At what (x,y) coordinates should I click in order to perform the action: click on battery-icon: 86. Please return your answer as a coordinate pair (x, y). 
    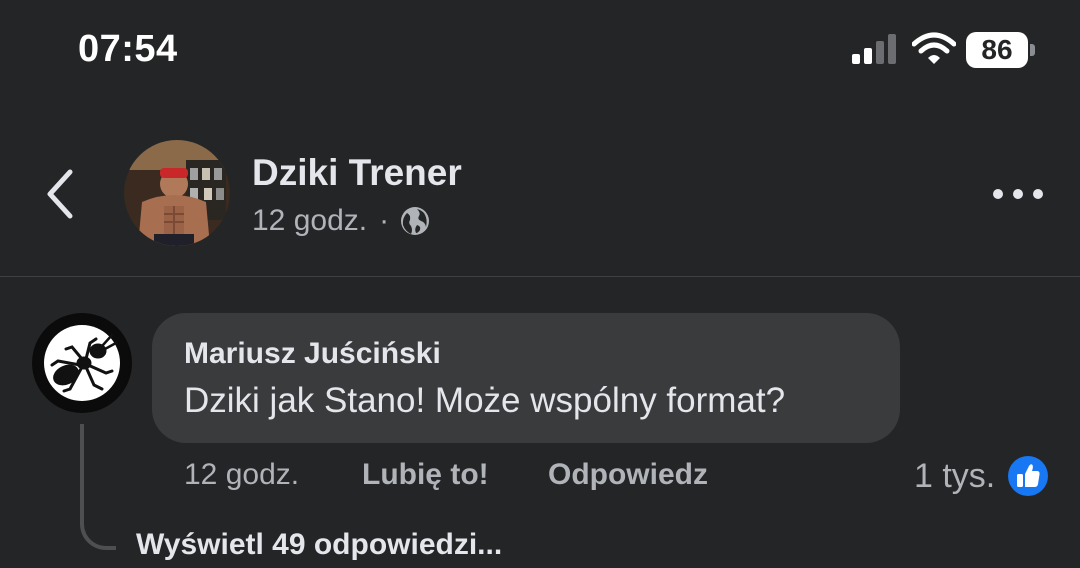
    Looking at the image, I should click on (1002, 50).